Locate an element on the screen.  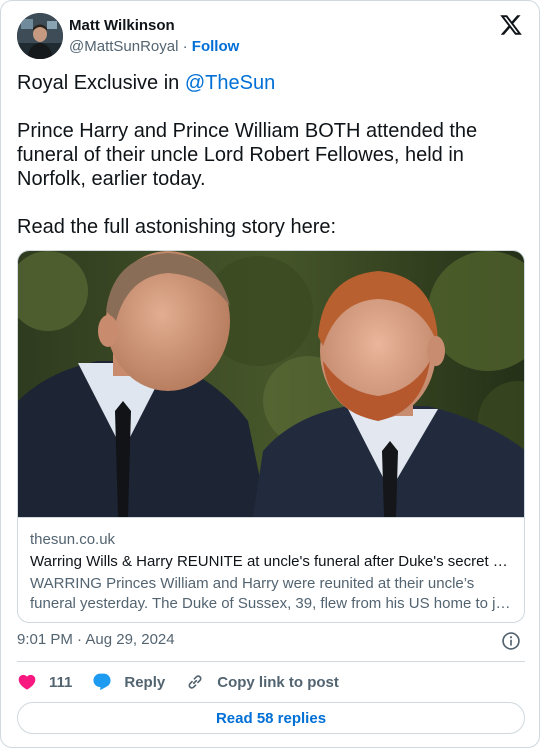
heart-icon is located at coordinates (27, 682).